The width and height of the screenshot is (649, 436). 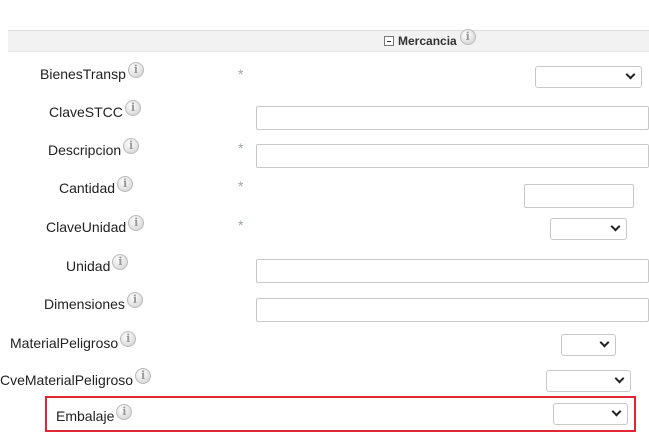 I want to click on embalaje-select, so click(x=590, y=414).